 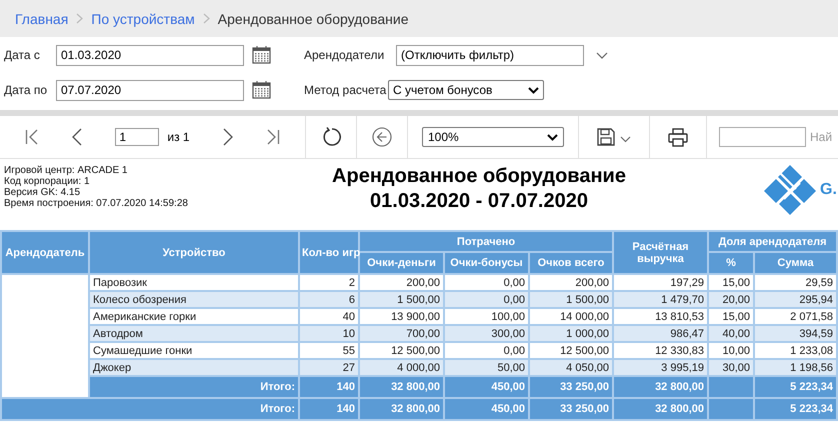 I want to click on page-count: из 1, so click(x=178, y=137).